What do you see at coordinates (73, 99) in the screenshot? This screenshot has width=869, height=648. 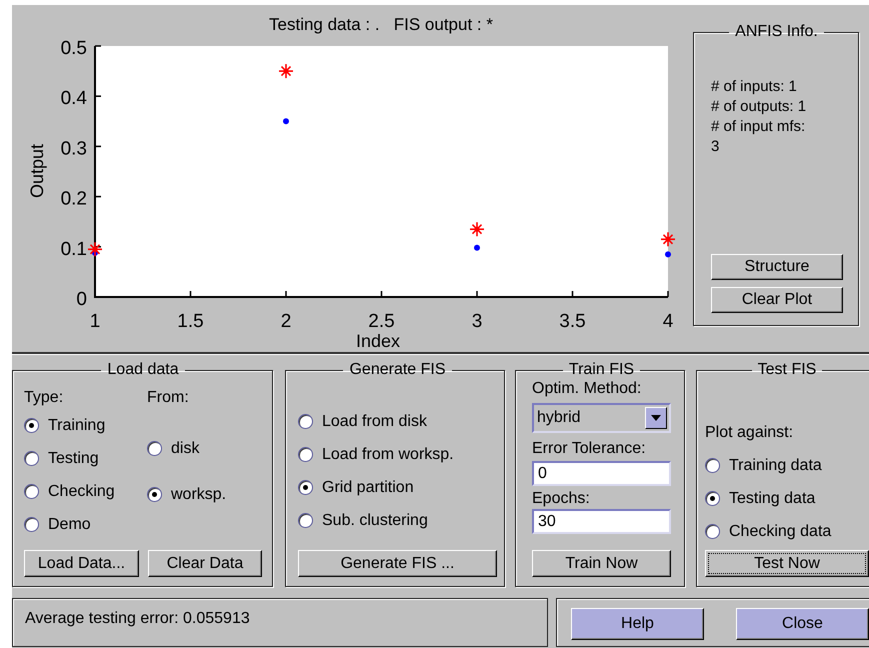 I see `tick-label: 0.4` at bounding box center [73, 99].